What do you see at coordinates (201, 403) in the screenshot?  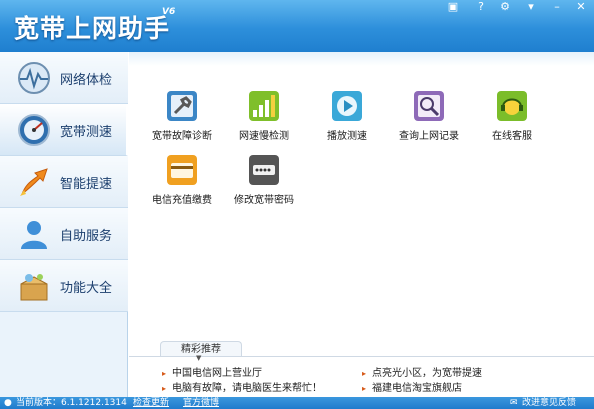 I see `official-weibo-link: 官方微博` at bounding box center [201, 403].